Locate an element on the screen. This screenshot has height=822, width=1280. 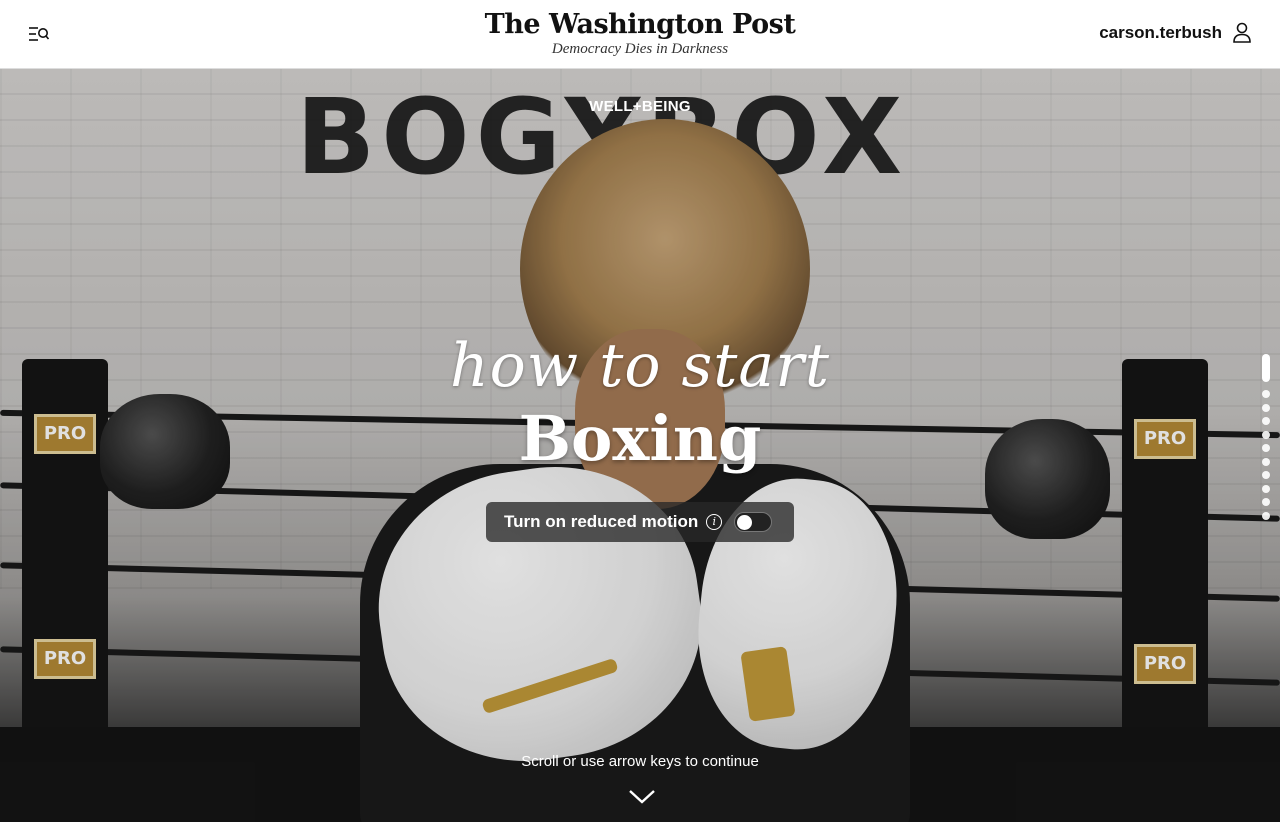
reduced-motion-label: Turn on reduced motion is located at coordinates (601, 521).